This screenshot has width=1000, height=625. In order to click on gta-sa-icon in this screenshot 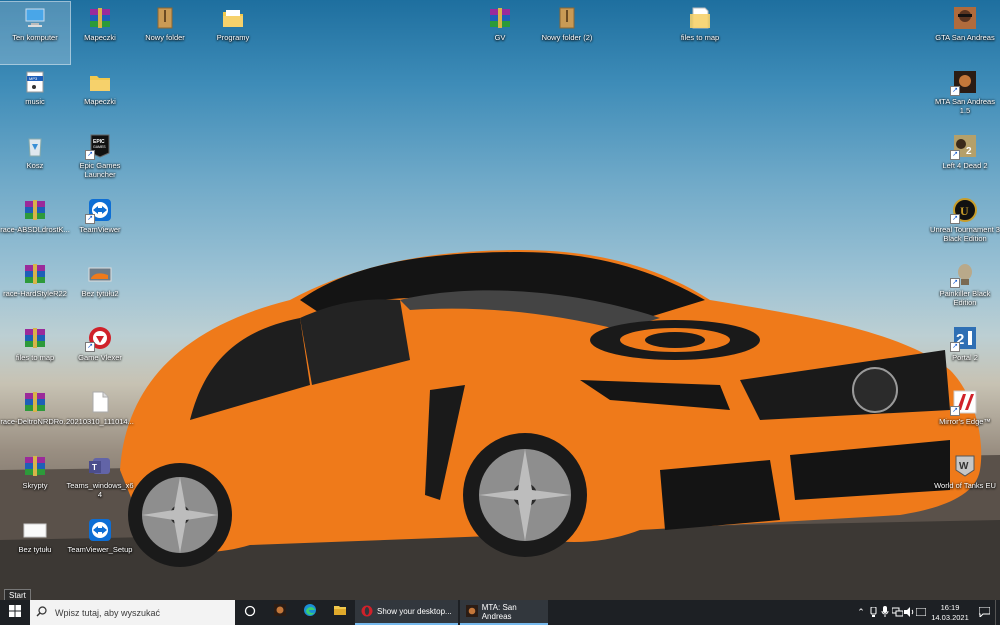, I will do `click(965, 18)`.